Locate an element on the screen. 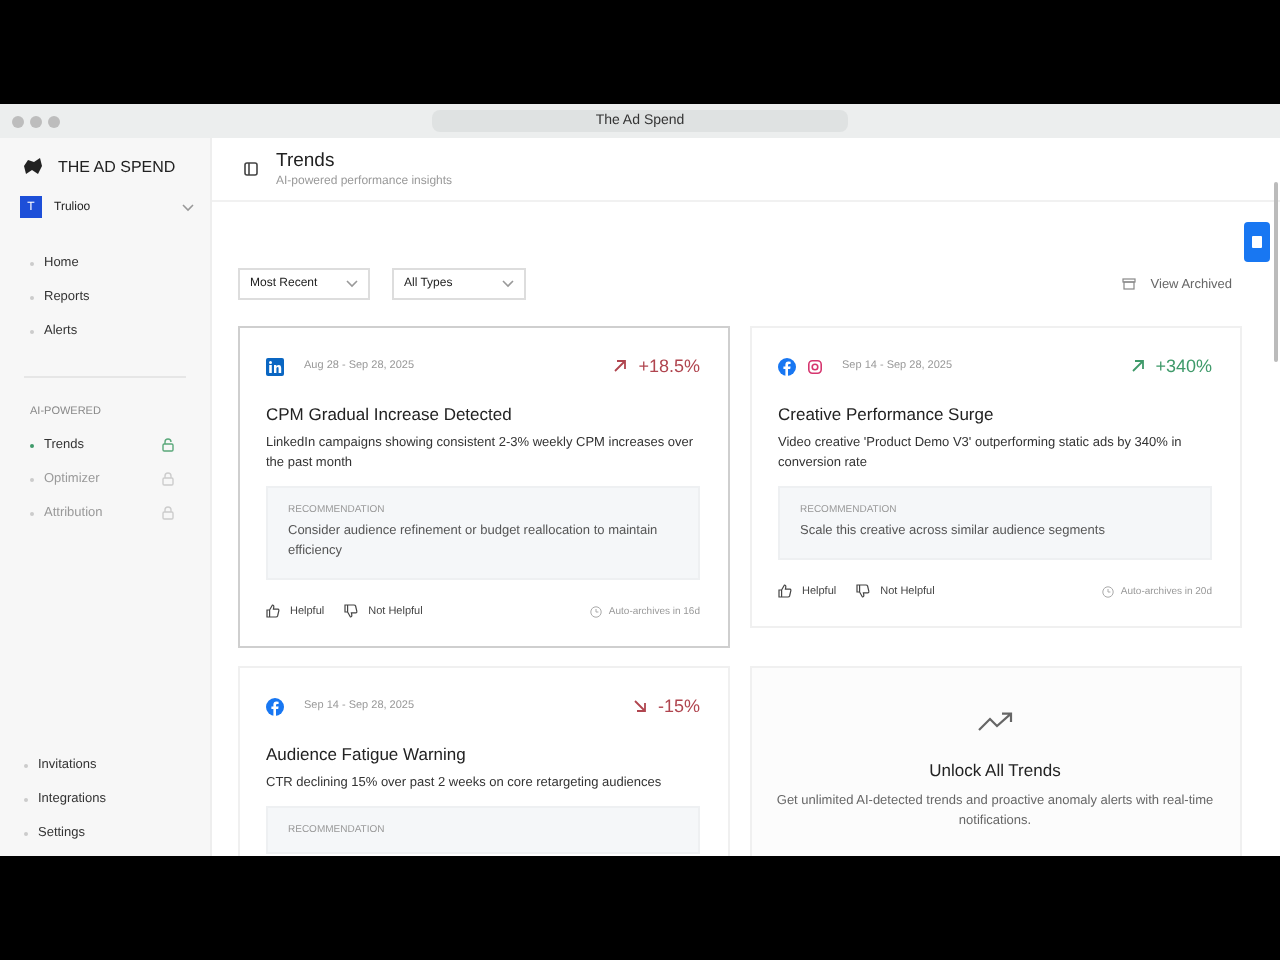  linkedin-icon is located at coordinates (275, 366).